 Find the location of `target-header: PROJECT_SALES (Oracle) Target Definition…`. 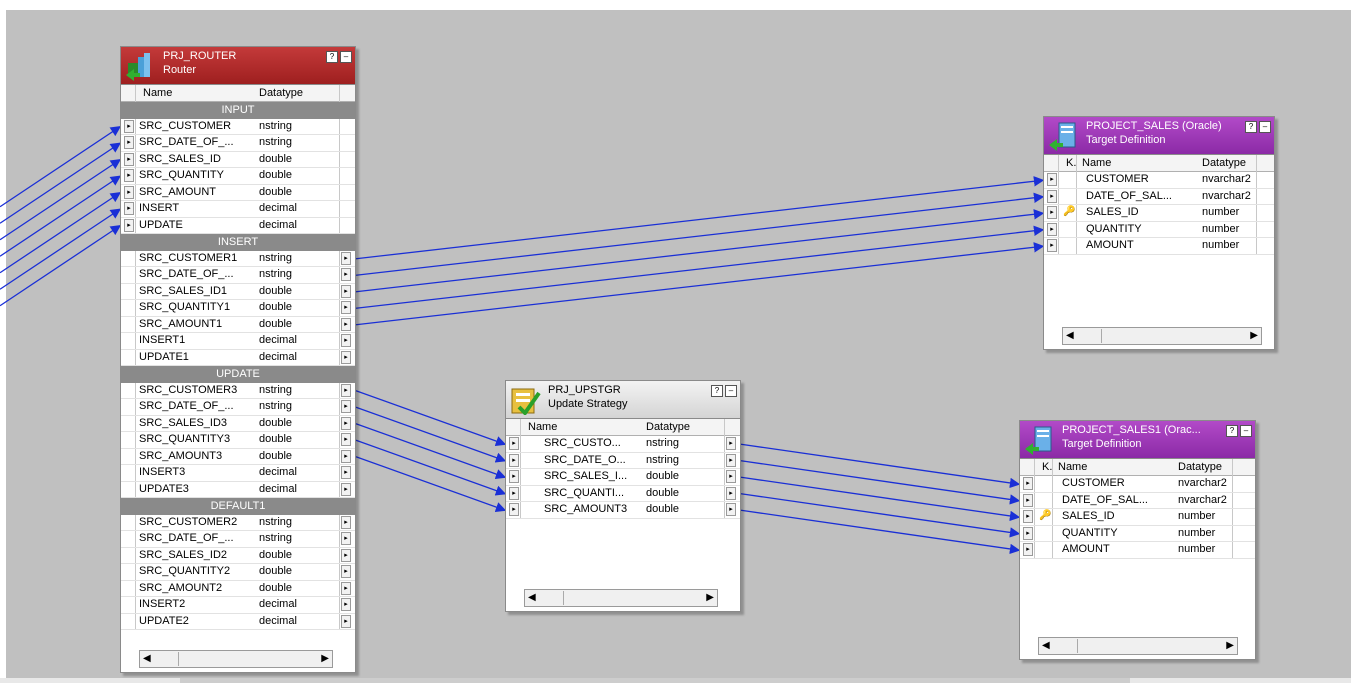

target-header: PROJECT_SALES (Oracle) Target Definition… is located at coordinates (1159, 136).